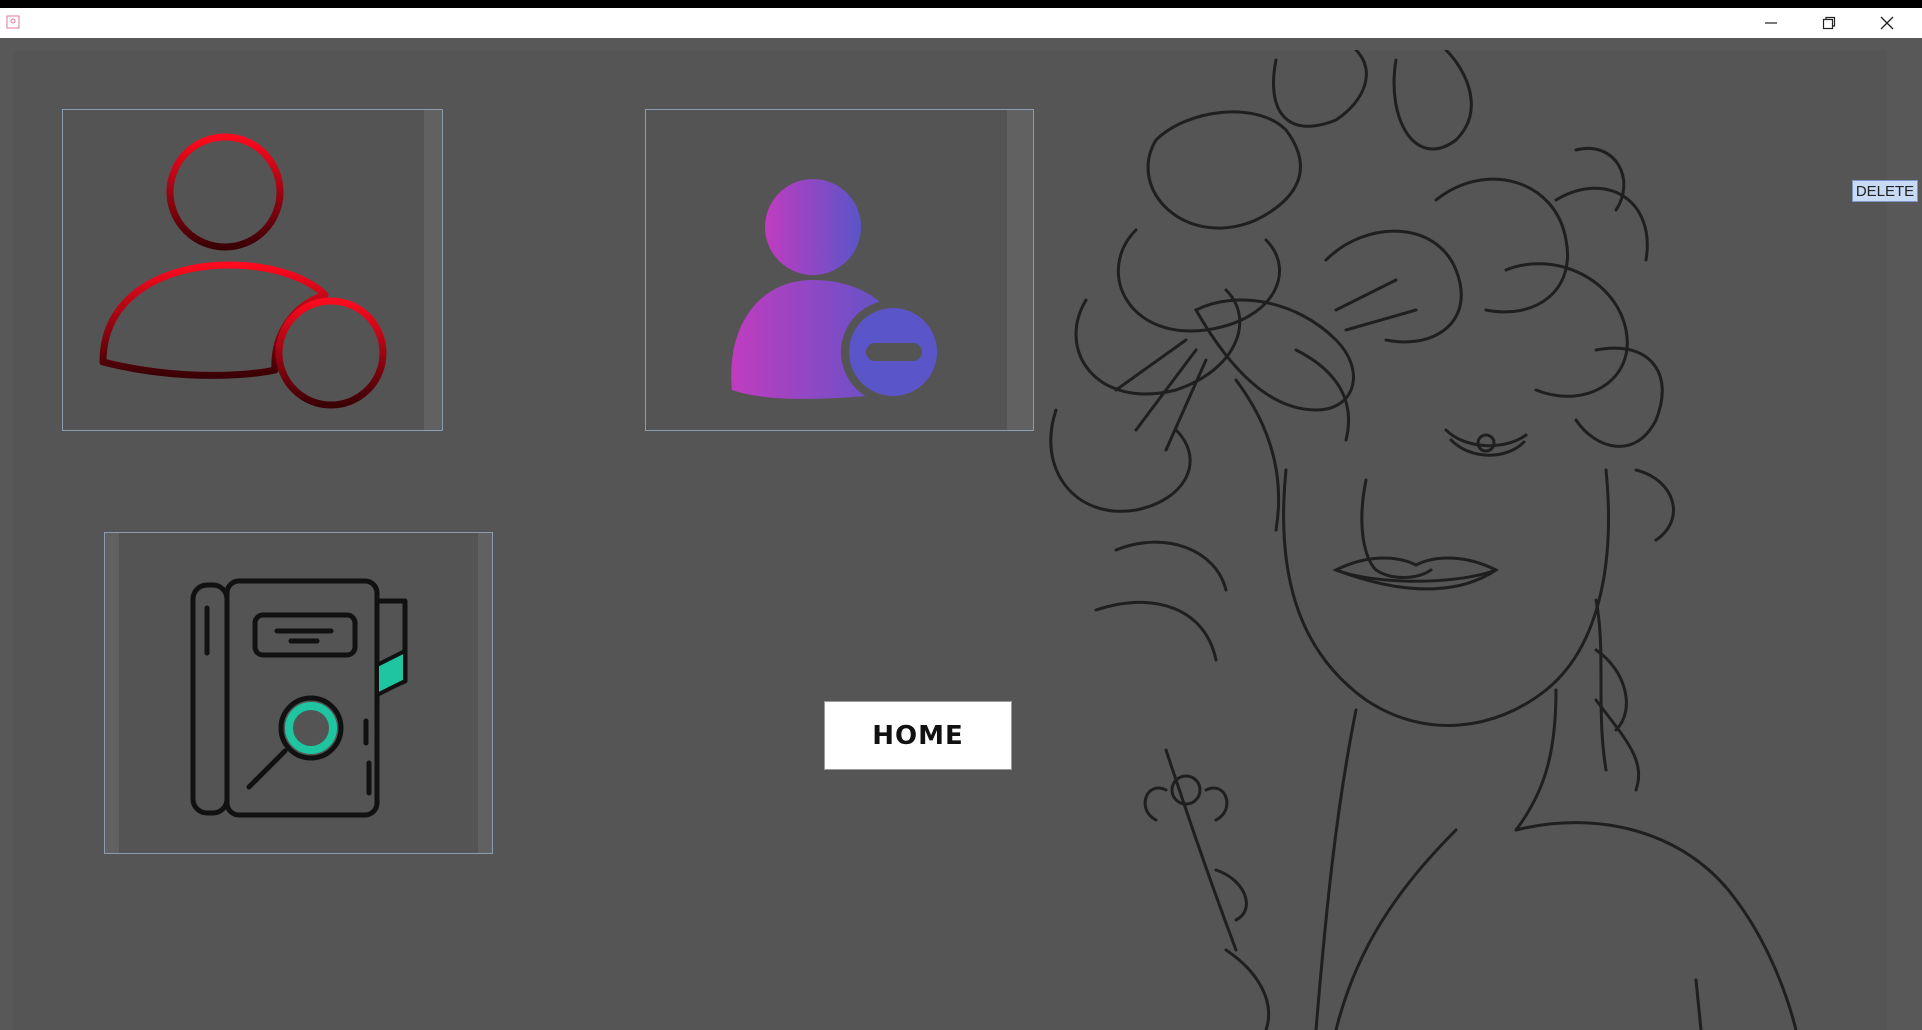  I want to click on minimize-icon, so click(1771, 23).